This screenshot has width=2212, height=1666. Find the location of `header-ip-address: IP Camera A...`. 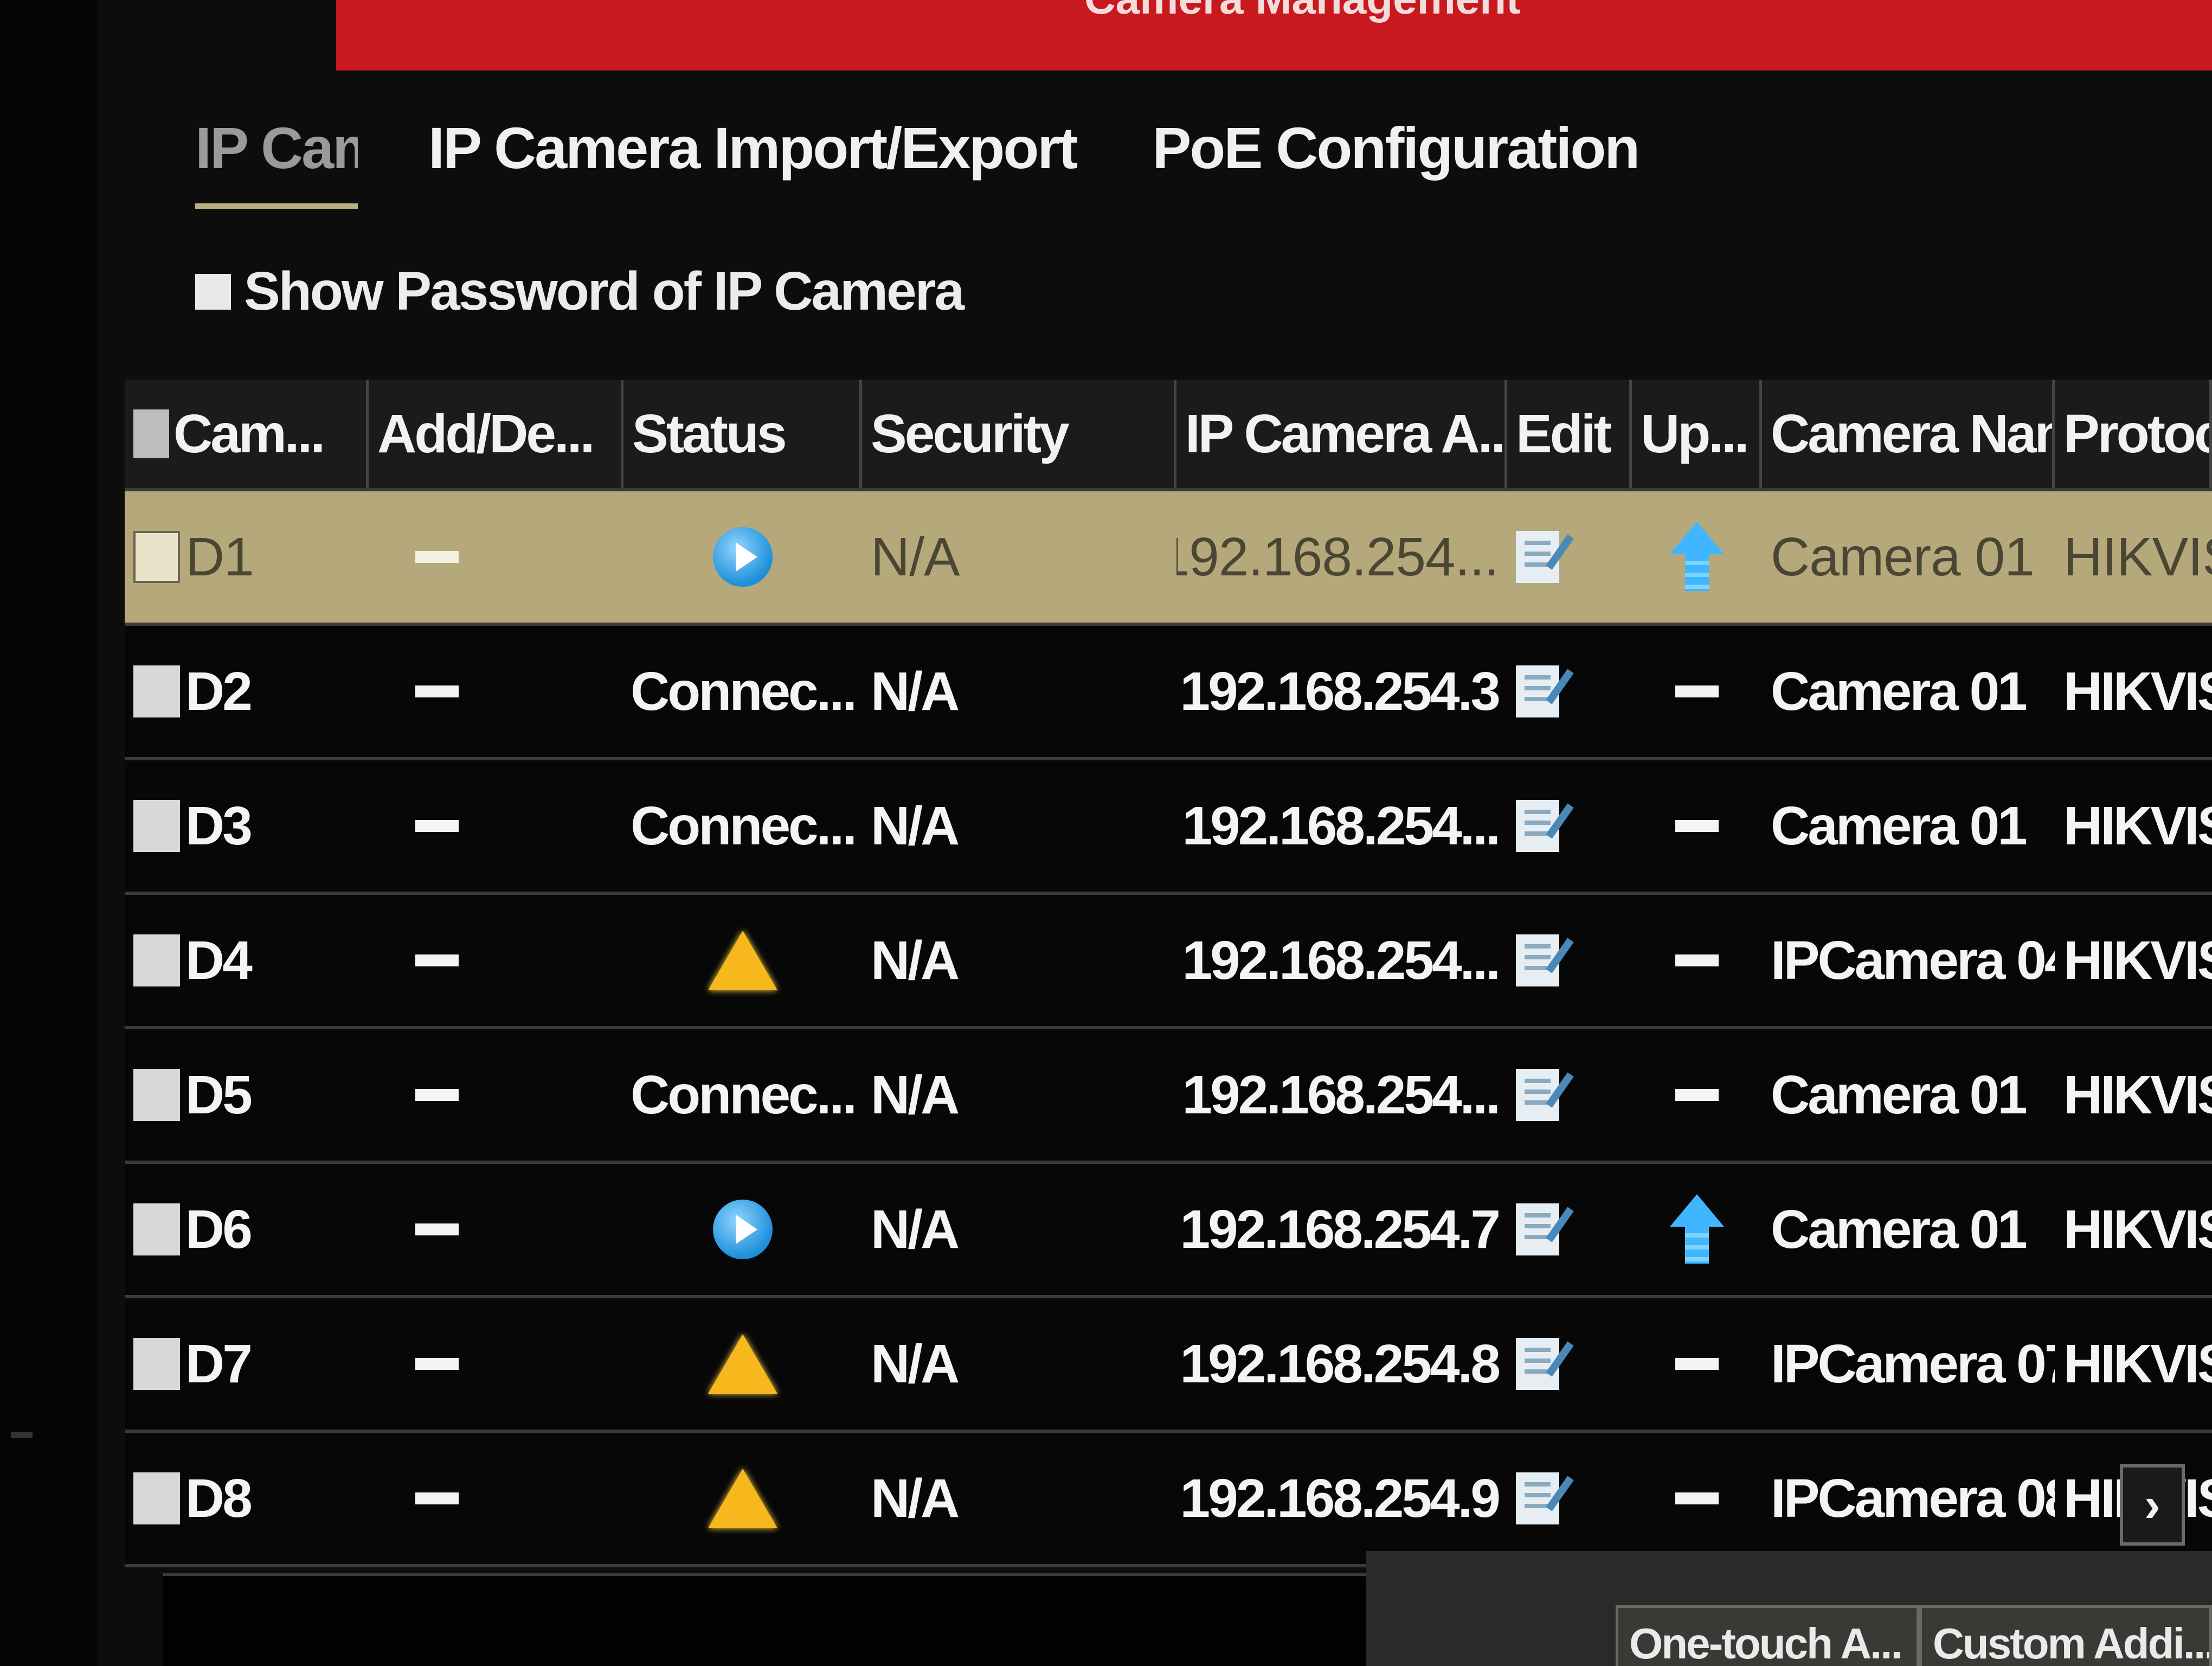

header-ip-address: IP Camera A... is located at coordinates (1341, 434).